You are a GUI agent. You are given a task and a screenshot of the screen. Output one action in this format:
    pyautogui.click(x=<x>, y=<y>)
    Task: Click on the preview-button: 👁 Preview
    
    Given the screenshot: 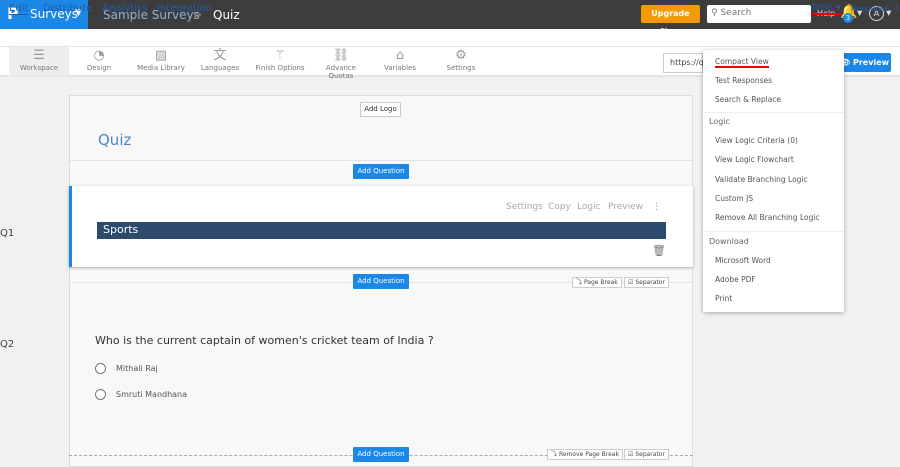 What is the action you would take?
    pyautogui.click(x=864, y=62)
    